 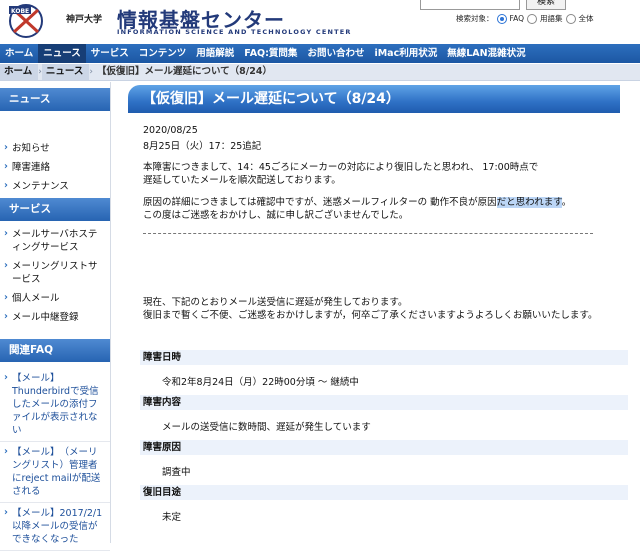 I want to click on sidebar-item-label: メーリングリストサービス, so click(x=55, y=273).